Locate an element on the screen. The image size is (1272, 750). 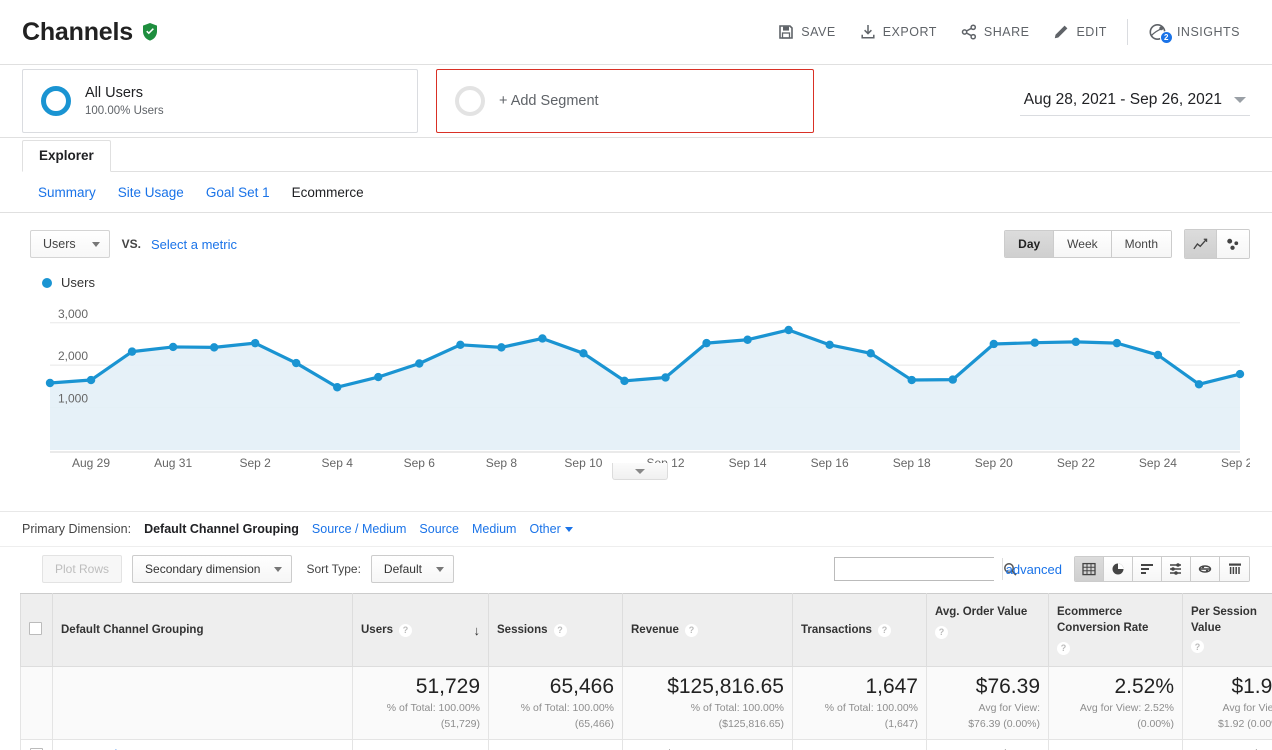
export-button: EXPORT is located at coordinates (898, 32).